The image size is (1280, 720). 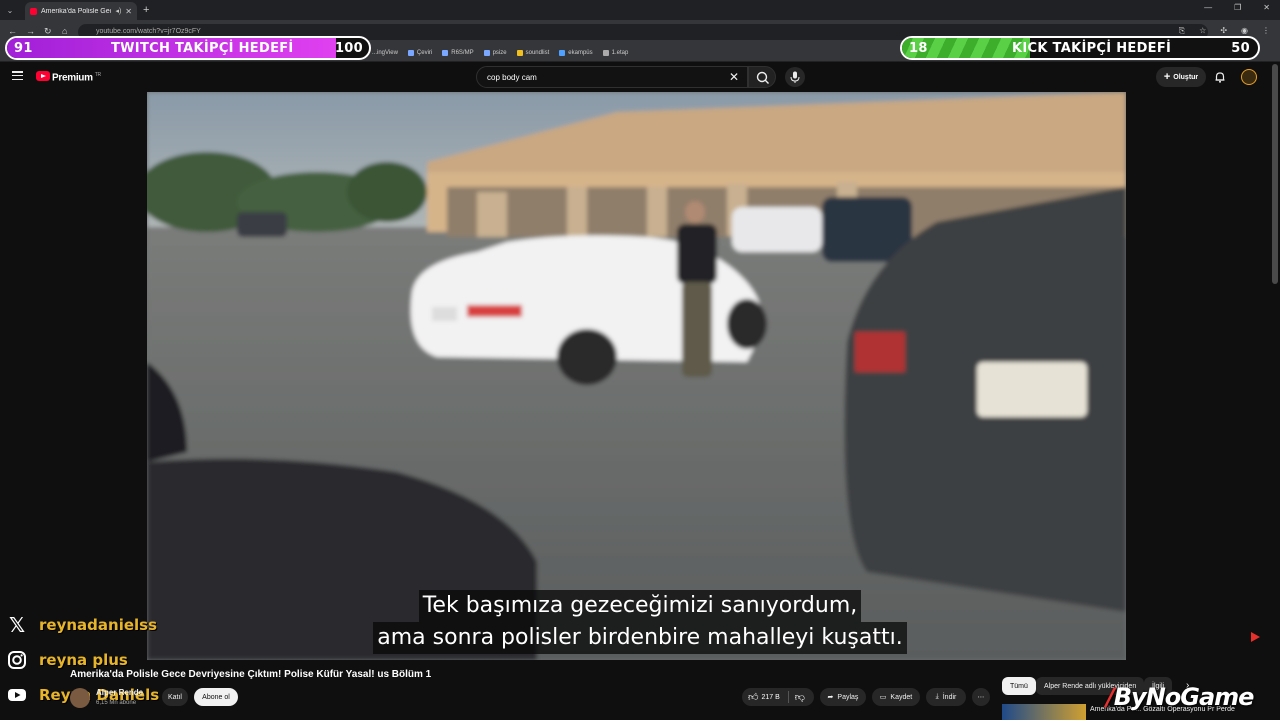 What do you see at coordinates (98, 625) in the screenshot?
I see `social-handle: reynadanielss` at bounding box center [98, 625].